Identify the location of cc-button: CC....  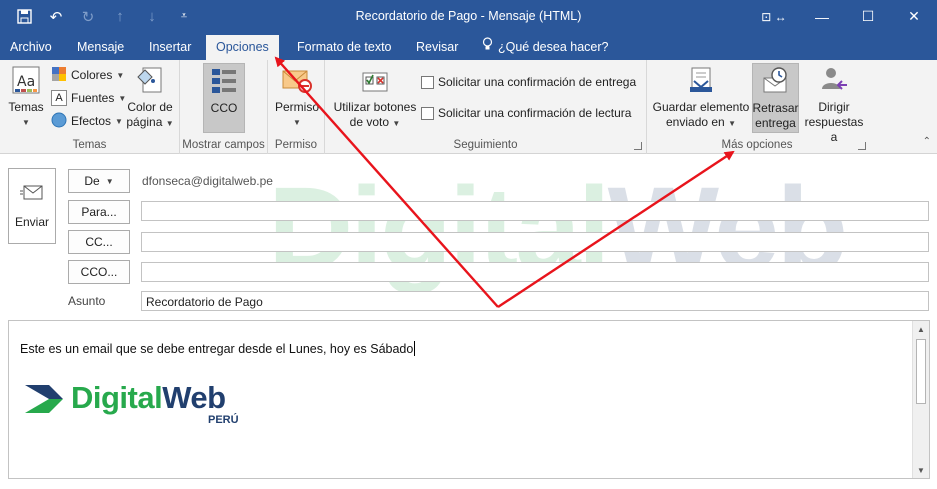
(99, 242).